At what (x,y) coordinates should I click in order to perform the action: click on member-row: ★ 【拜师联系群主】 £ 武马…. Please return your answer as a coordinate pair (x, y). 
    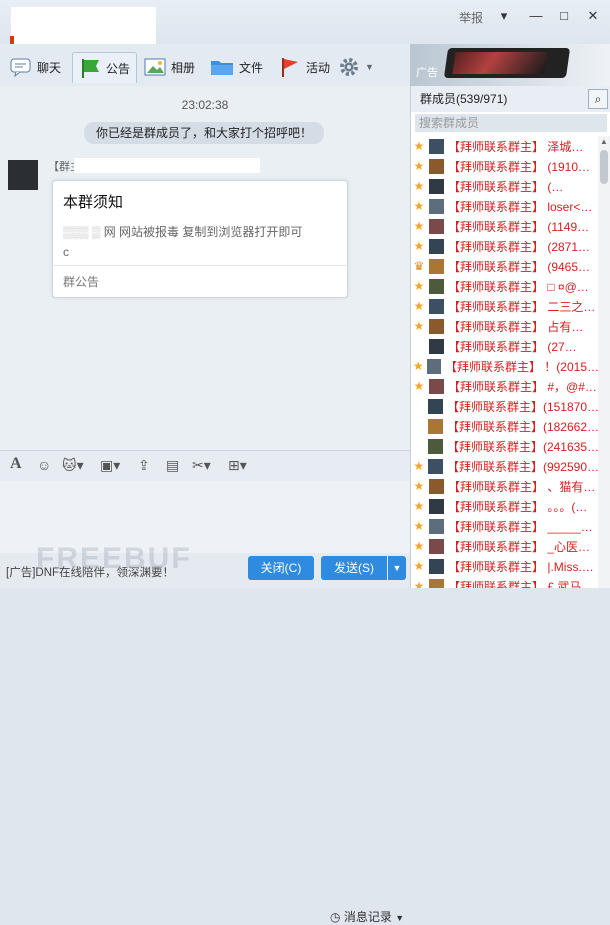
    Looking at the image, I should click on (505, 582).